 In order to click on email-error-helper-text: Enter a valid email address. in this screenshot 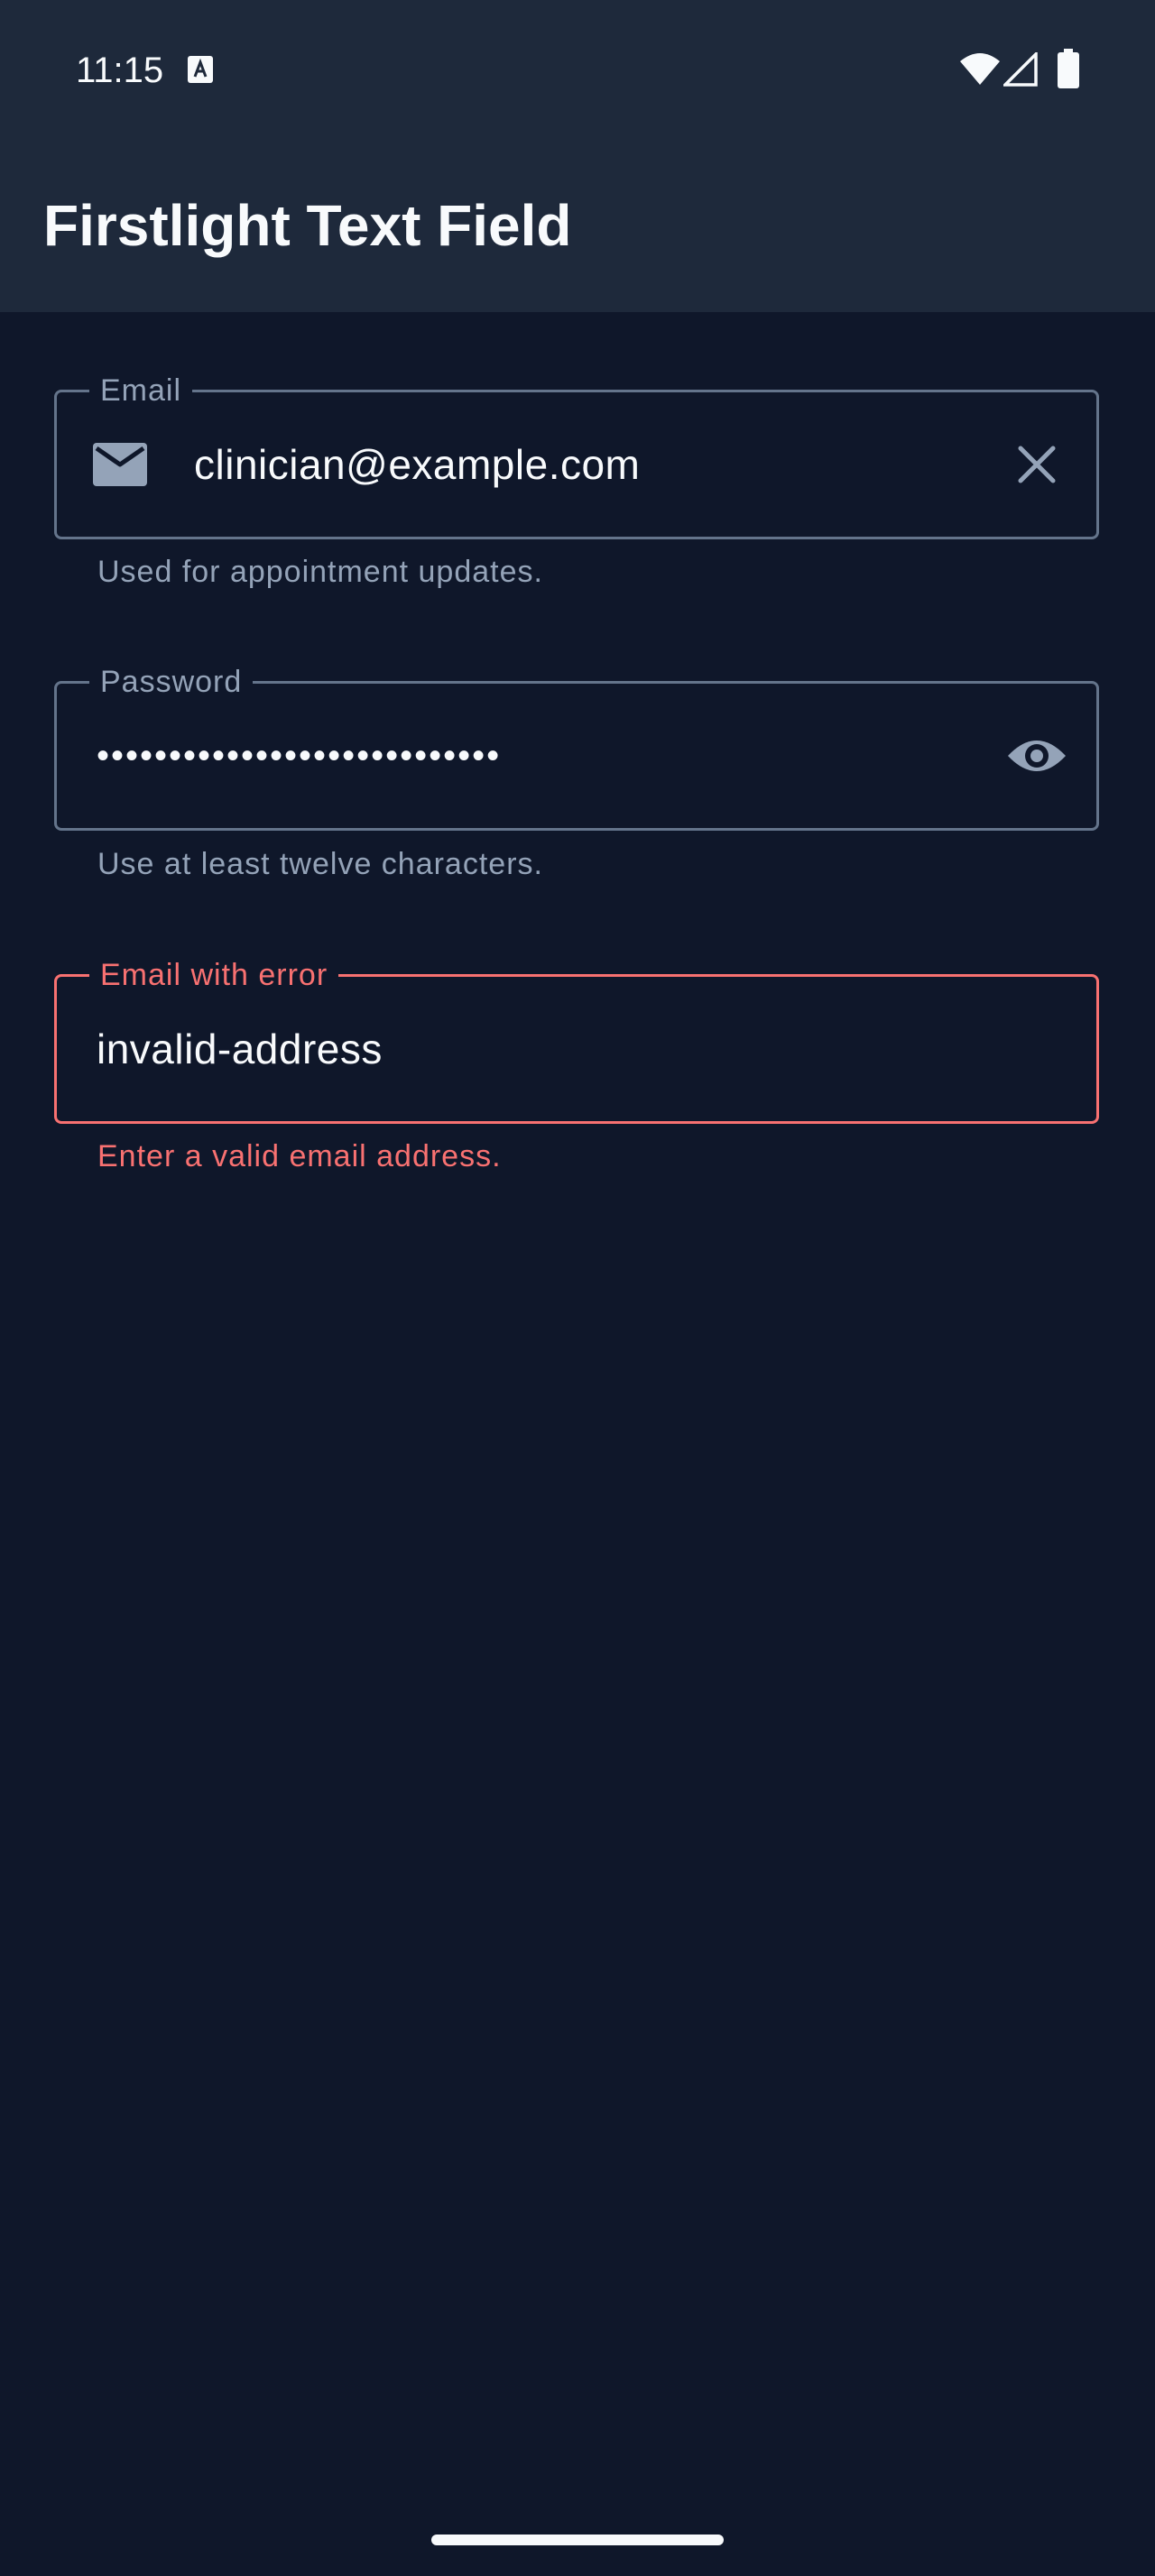, I will do `click(299, 1156)`.